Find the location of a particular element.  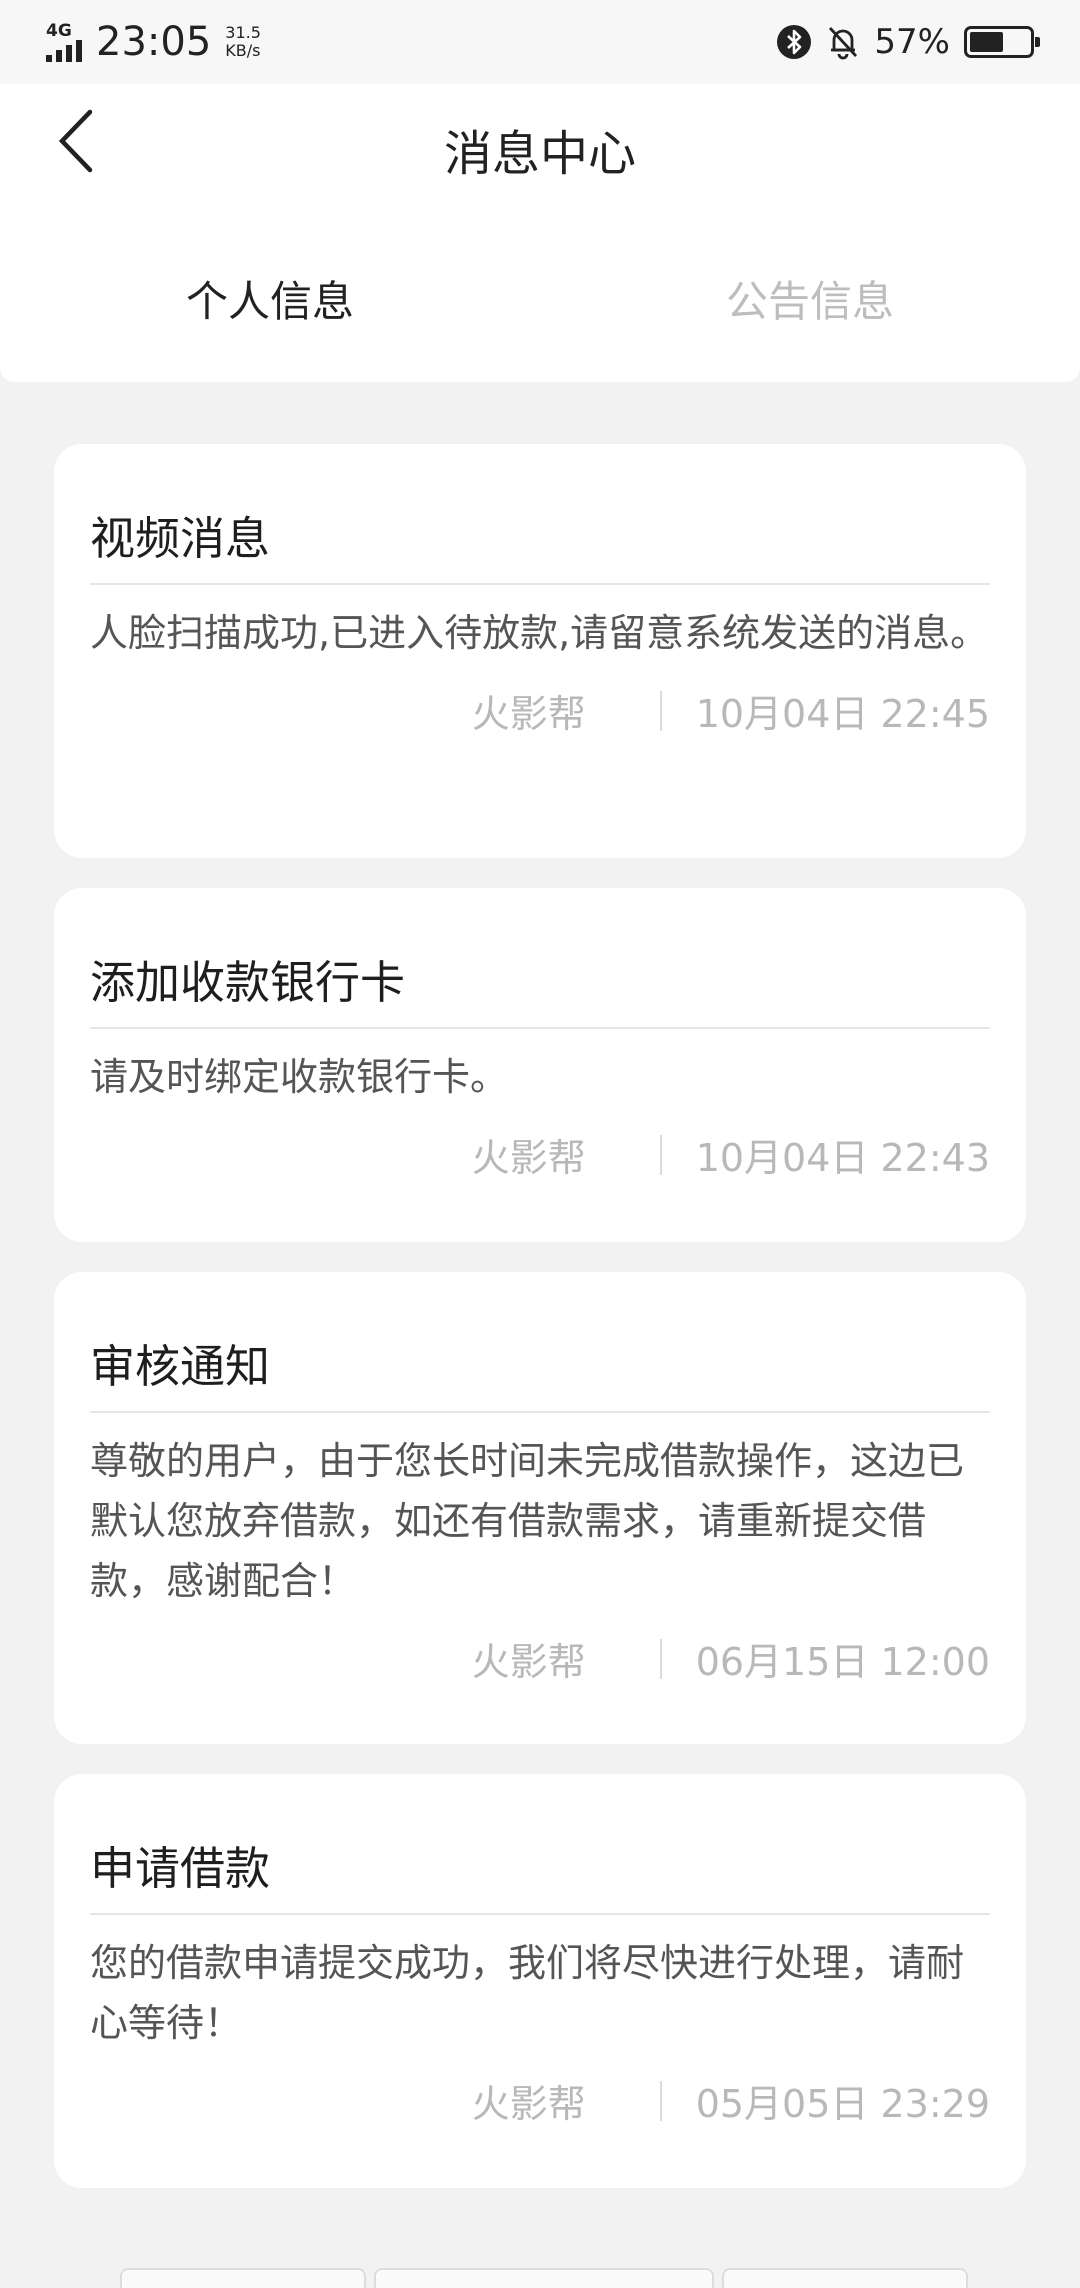

signal-bars-icon is located at coordinates (64, 51).